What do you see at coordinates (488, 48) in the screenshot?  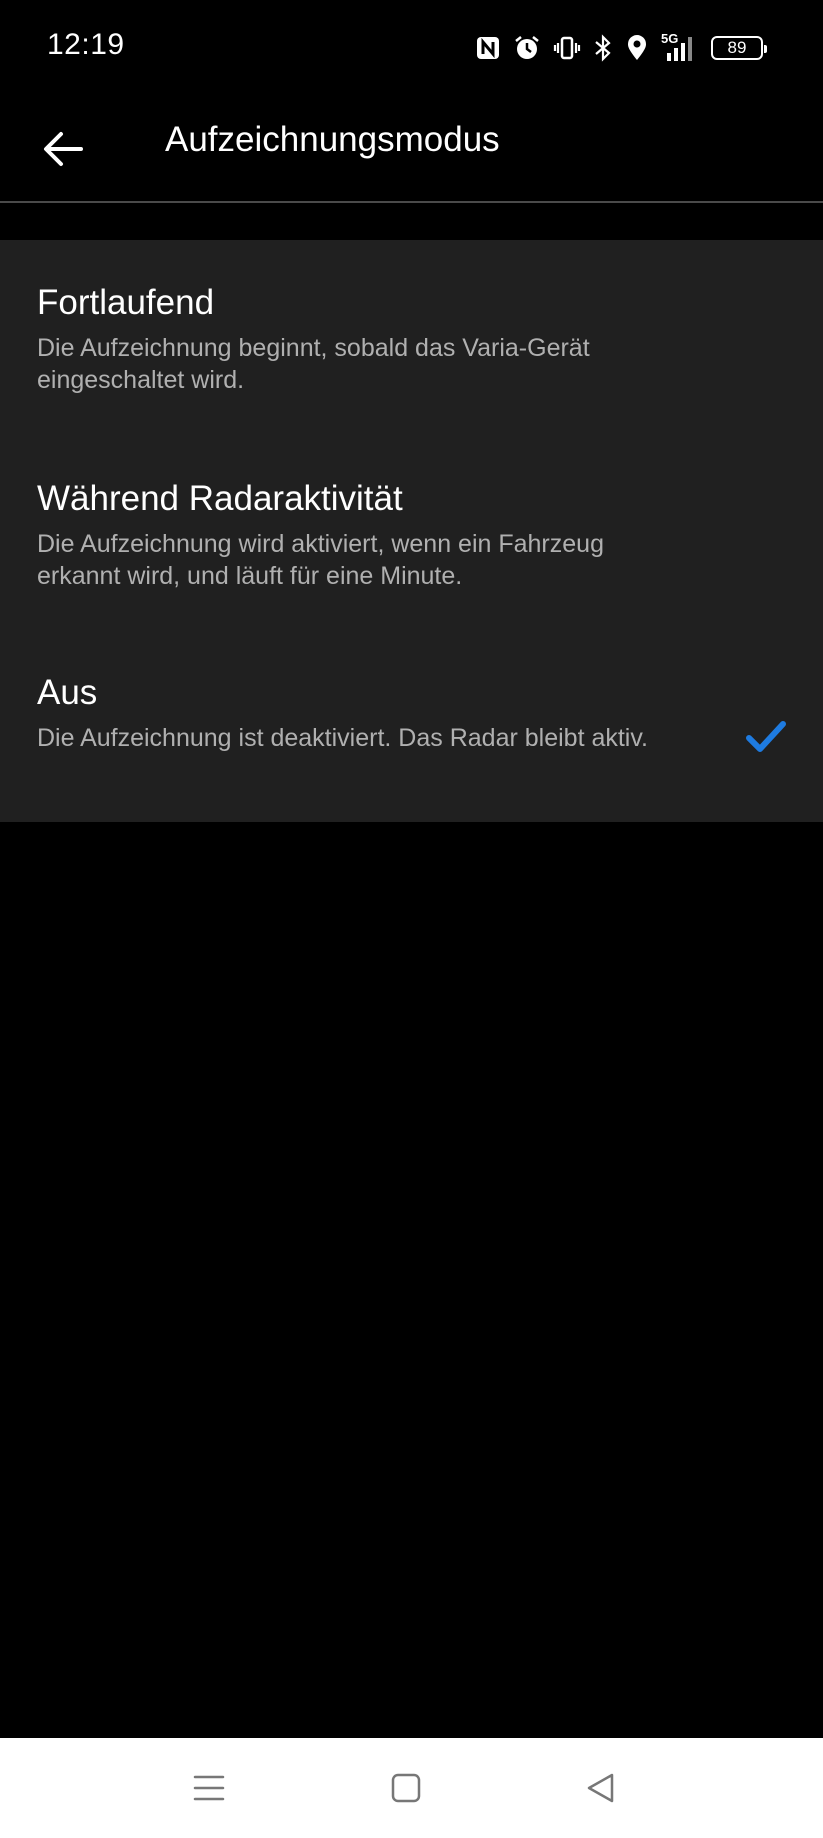 I see `nfc-icon` at bounding box center [488, 48].